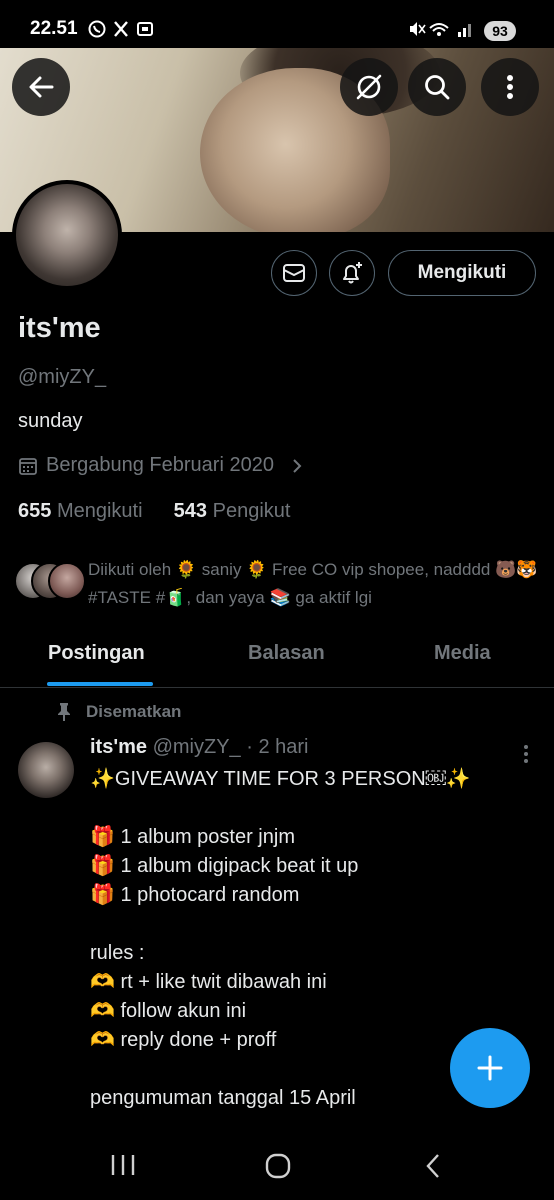 The height and width of the screenshot is (1200, 554). Describe the element at coordinates (67, 581) in the screenshot. I see `follower-avatar` at that location.